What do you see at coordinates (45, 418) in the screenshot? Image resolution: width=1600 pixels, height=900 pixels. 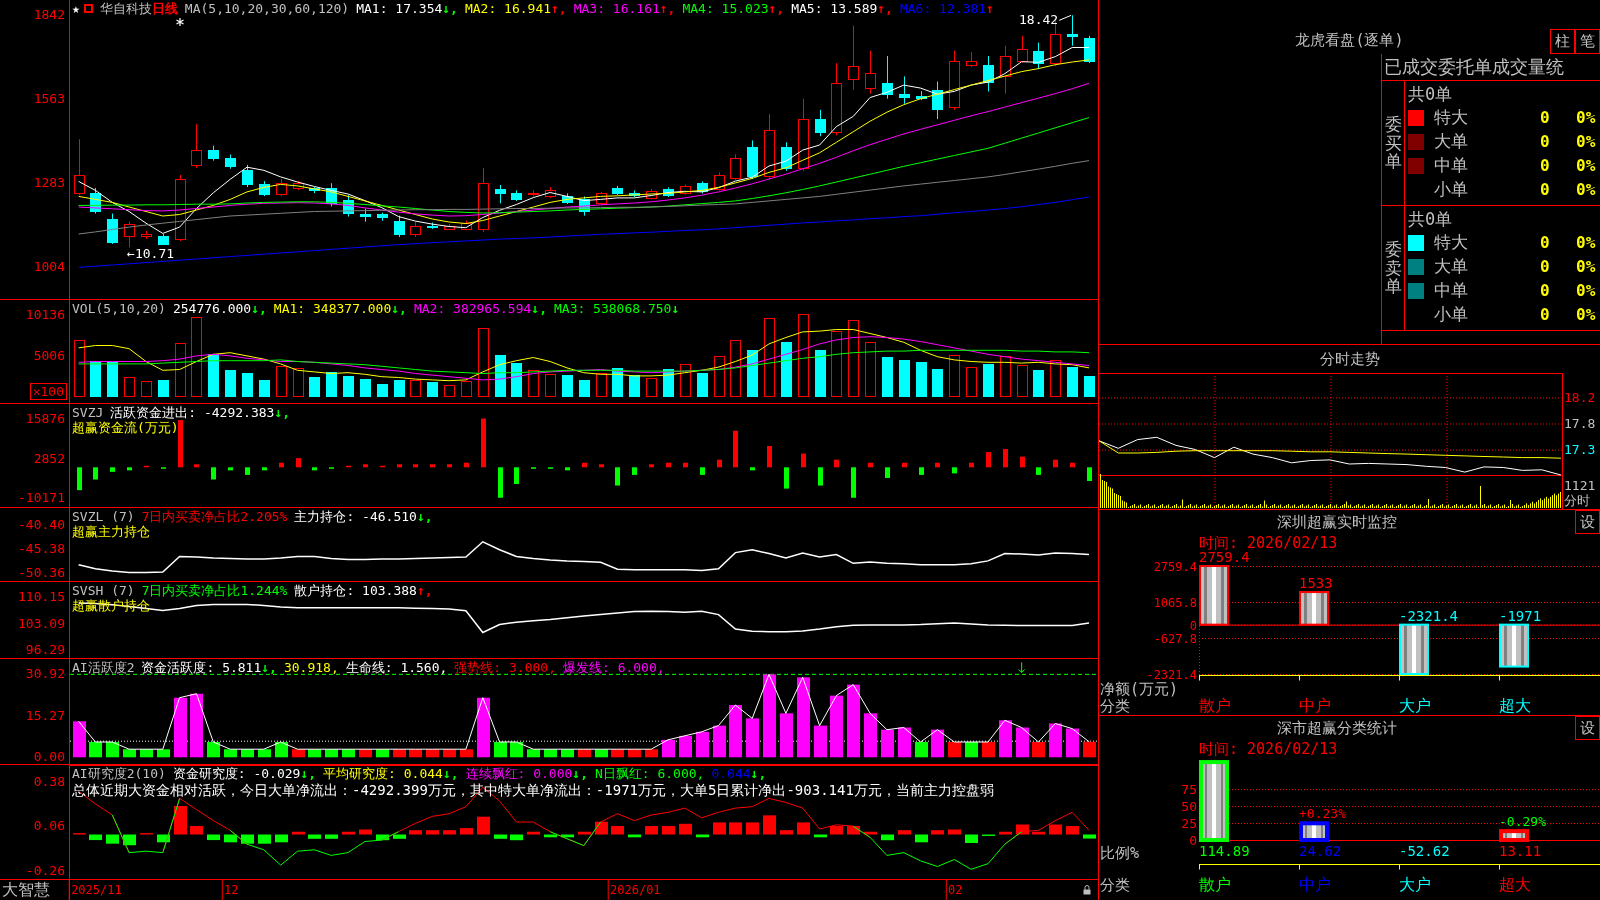 I see `axis-label: 15876` at bounding box center [45, 418].